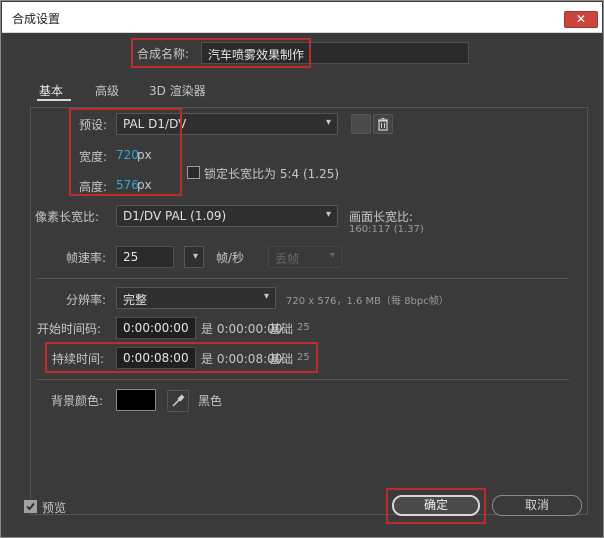 This screenshot has width=604, height=538. What do you see at coordinates (196, 298) in the screenshot?
I see `resolution-dropdown: 完整 ▾` at bounding box center [196, 298].